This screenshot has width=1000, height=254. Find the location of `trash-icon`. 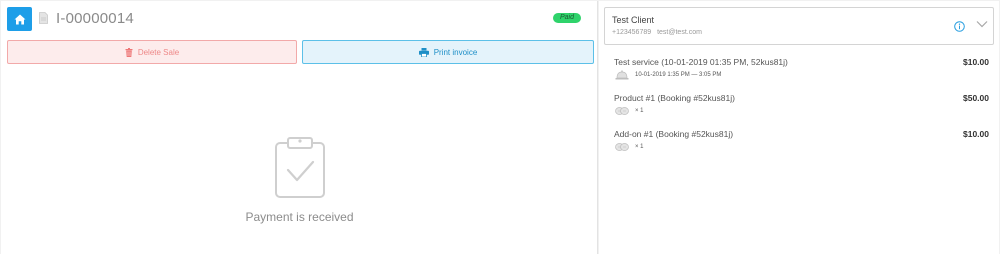

trash-icon is located at coordinates (129, 52).